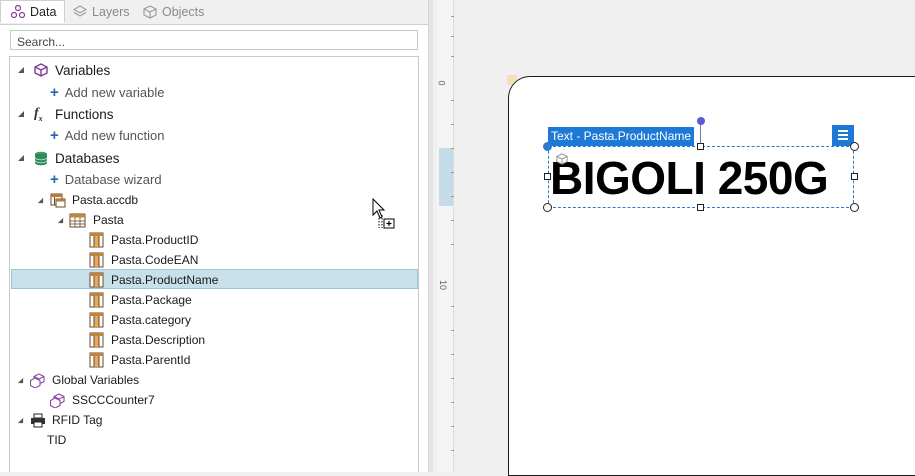  What do you see at coordinates (108, 220) in the screenshot?
I see `tree-node-table-label: Pasta` at bounding box center [108, 220].